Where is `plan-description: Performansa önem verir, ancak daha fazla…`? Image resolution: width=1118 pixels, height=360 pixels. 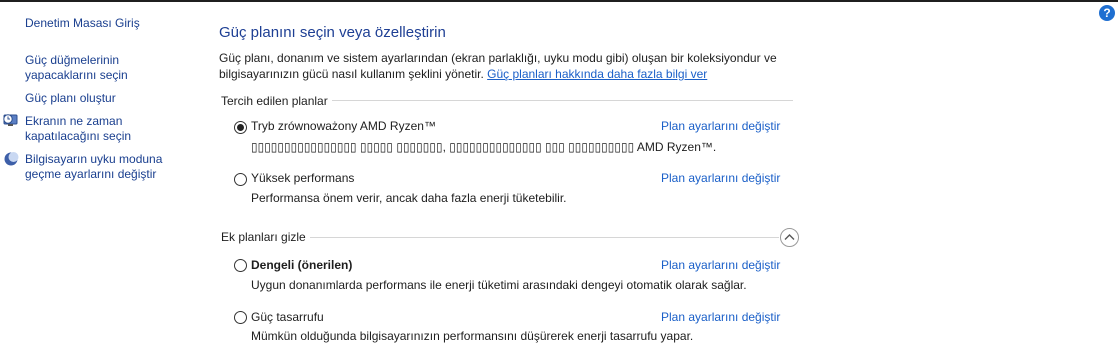
plan-description: Performansa önem verir, ancak daha fazla… is located at coordinates (409, 198).